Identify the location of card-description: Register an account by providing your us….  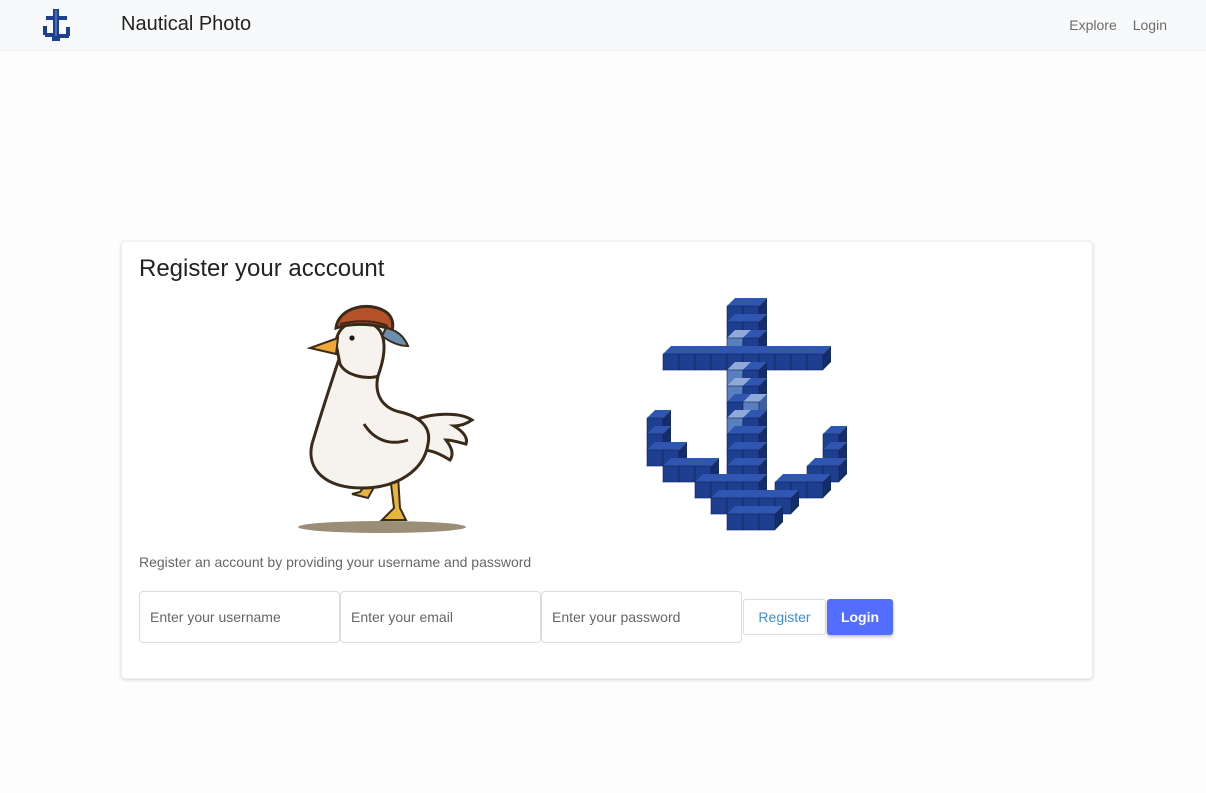
(335, 562).